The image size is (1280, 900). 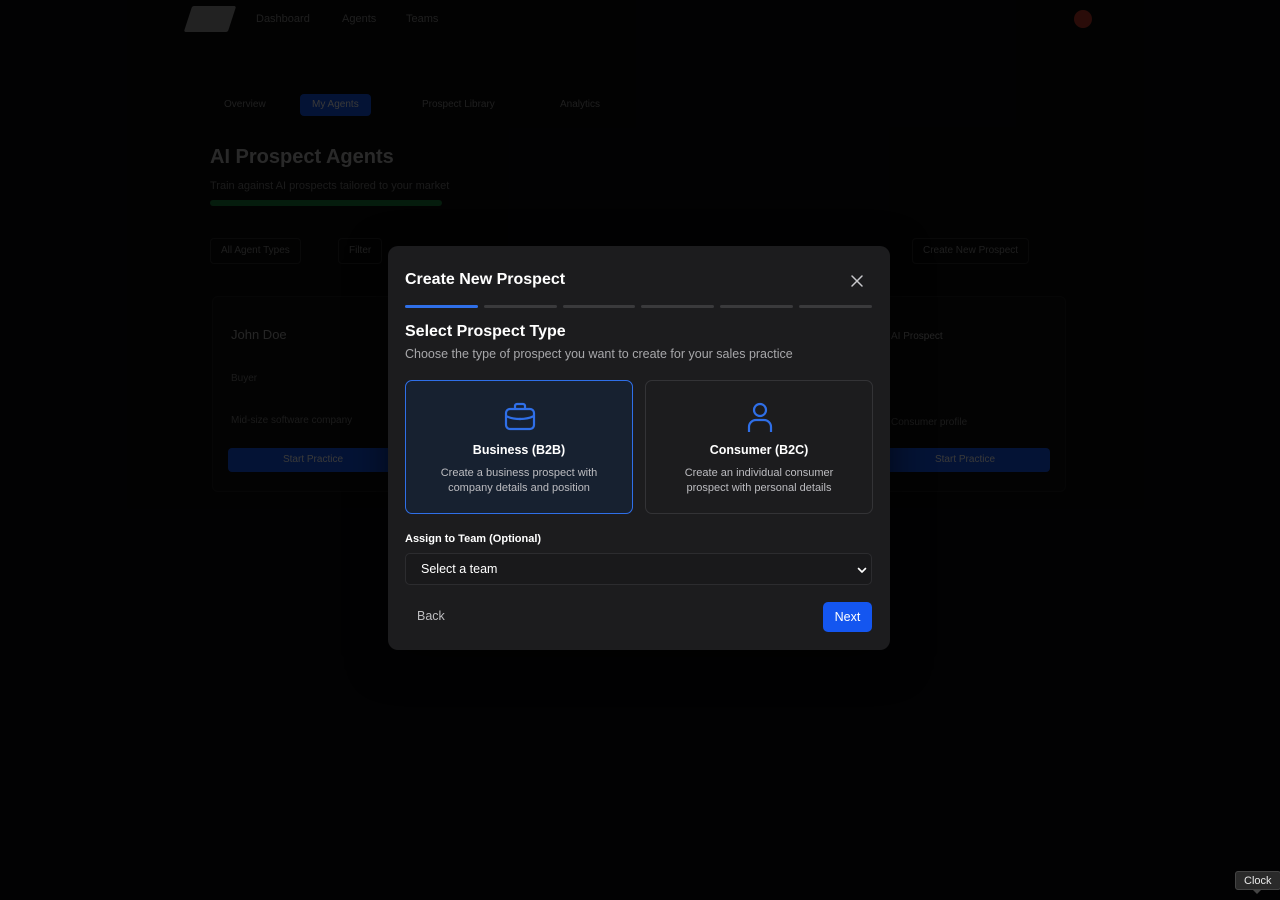 I want to click on tooltip-arrow, so click(x=1257, y=891).